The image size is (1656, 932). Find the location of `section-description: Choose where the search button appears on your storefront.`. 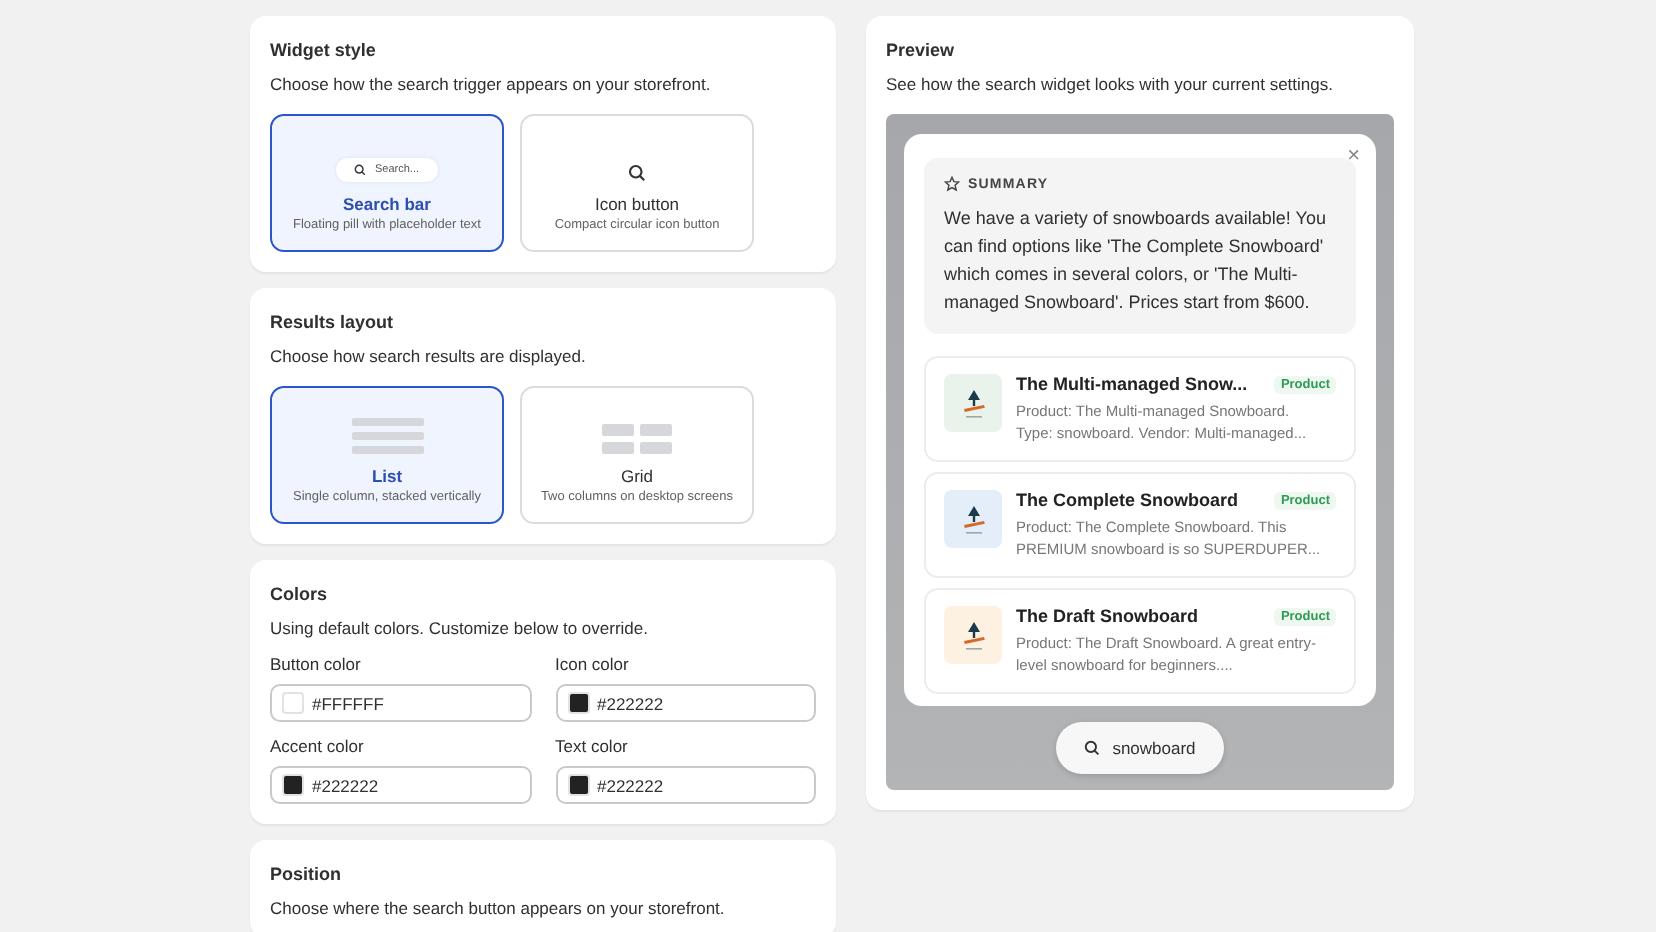

section-description: Choose where the search button appears on your storefront. is located at coordinates (498, 908).